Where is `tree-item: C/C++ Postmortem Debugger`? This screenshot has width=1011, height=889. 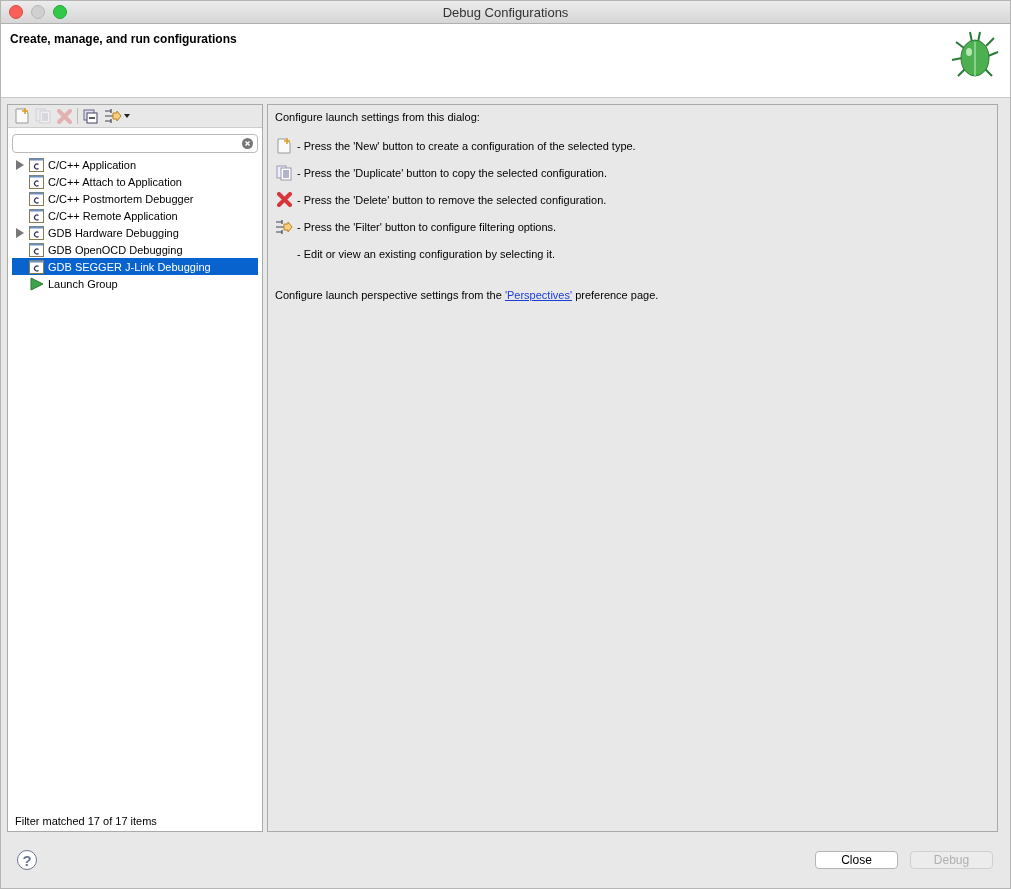
tree-item: C/C++ Postmortem Debugger is located at coordinates (135, 198).